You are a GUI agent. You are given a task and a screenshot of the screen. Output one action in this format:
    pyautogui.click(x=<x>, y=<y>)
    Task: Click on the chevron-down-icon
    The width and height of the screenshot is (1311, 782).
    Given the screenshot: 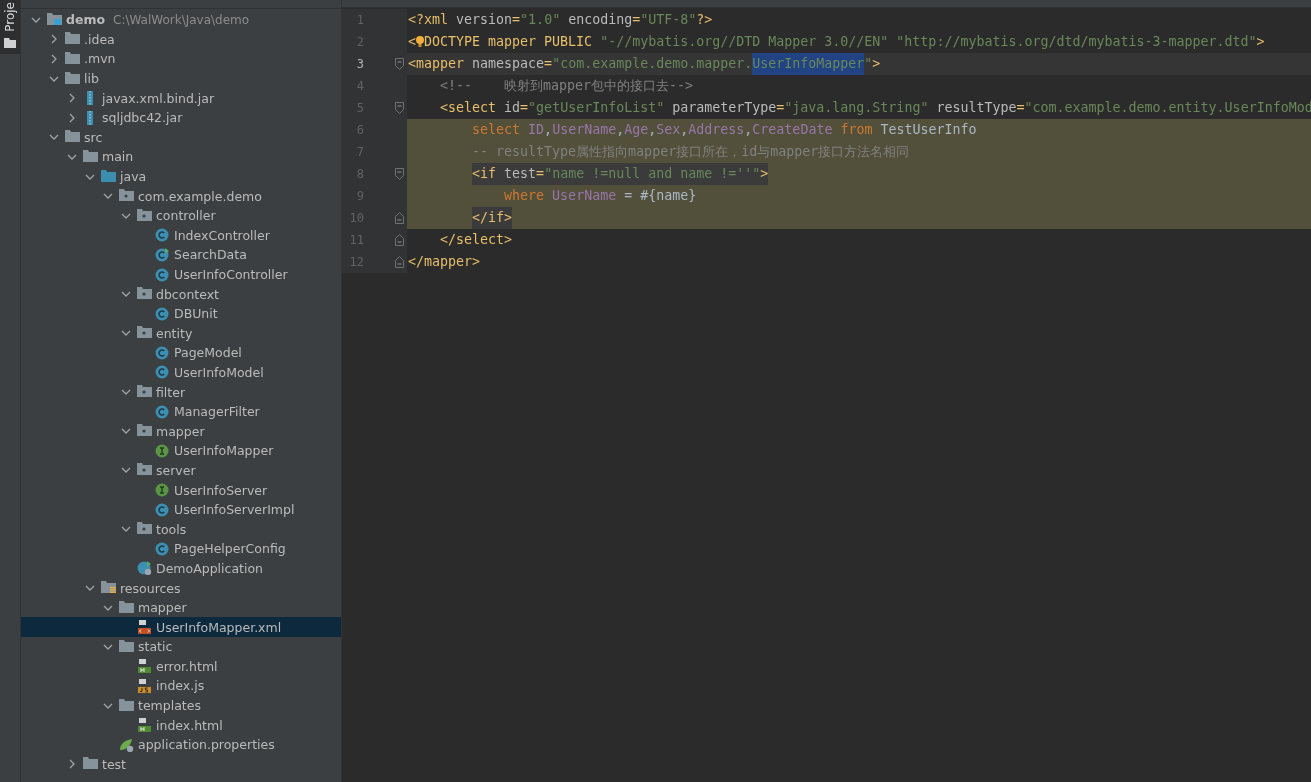 What is the action you would take?
    pyautogui.click(x=90, y=588)
    